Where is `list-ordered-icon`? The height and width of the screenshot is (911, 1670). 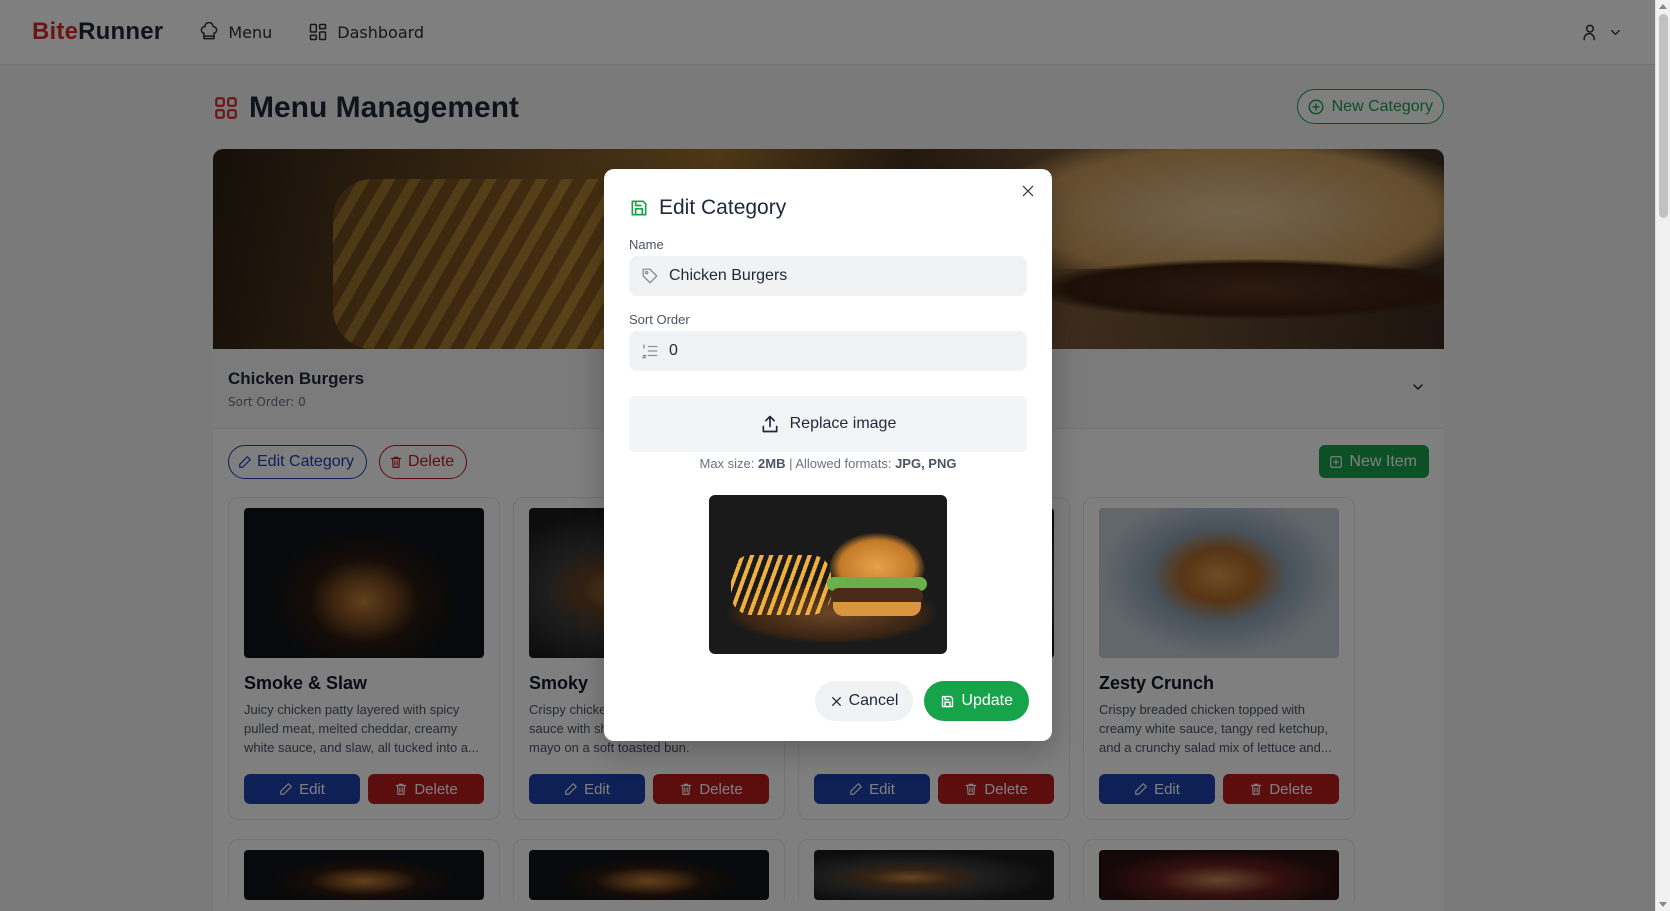 list-ordered-icon is located at coordinates (649, 351).